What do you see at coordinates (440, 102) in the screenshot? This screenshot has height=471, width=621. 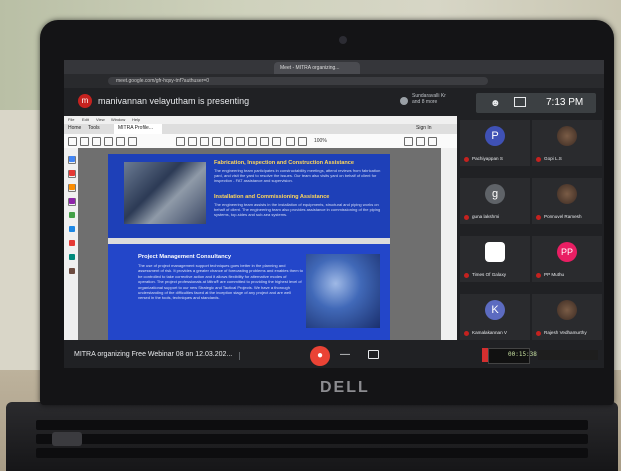 I see `pinned-participants-chip: Sundaravalli Kr and 8 more` at bounding box center [440, 102].